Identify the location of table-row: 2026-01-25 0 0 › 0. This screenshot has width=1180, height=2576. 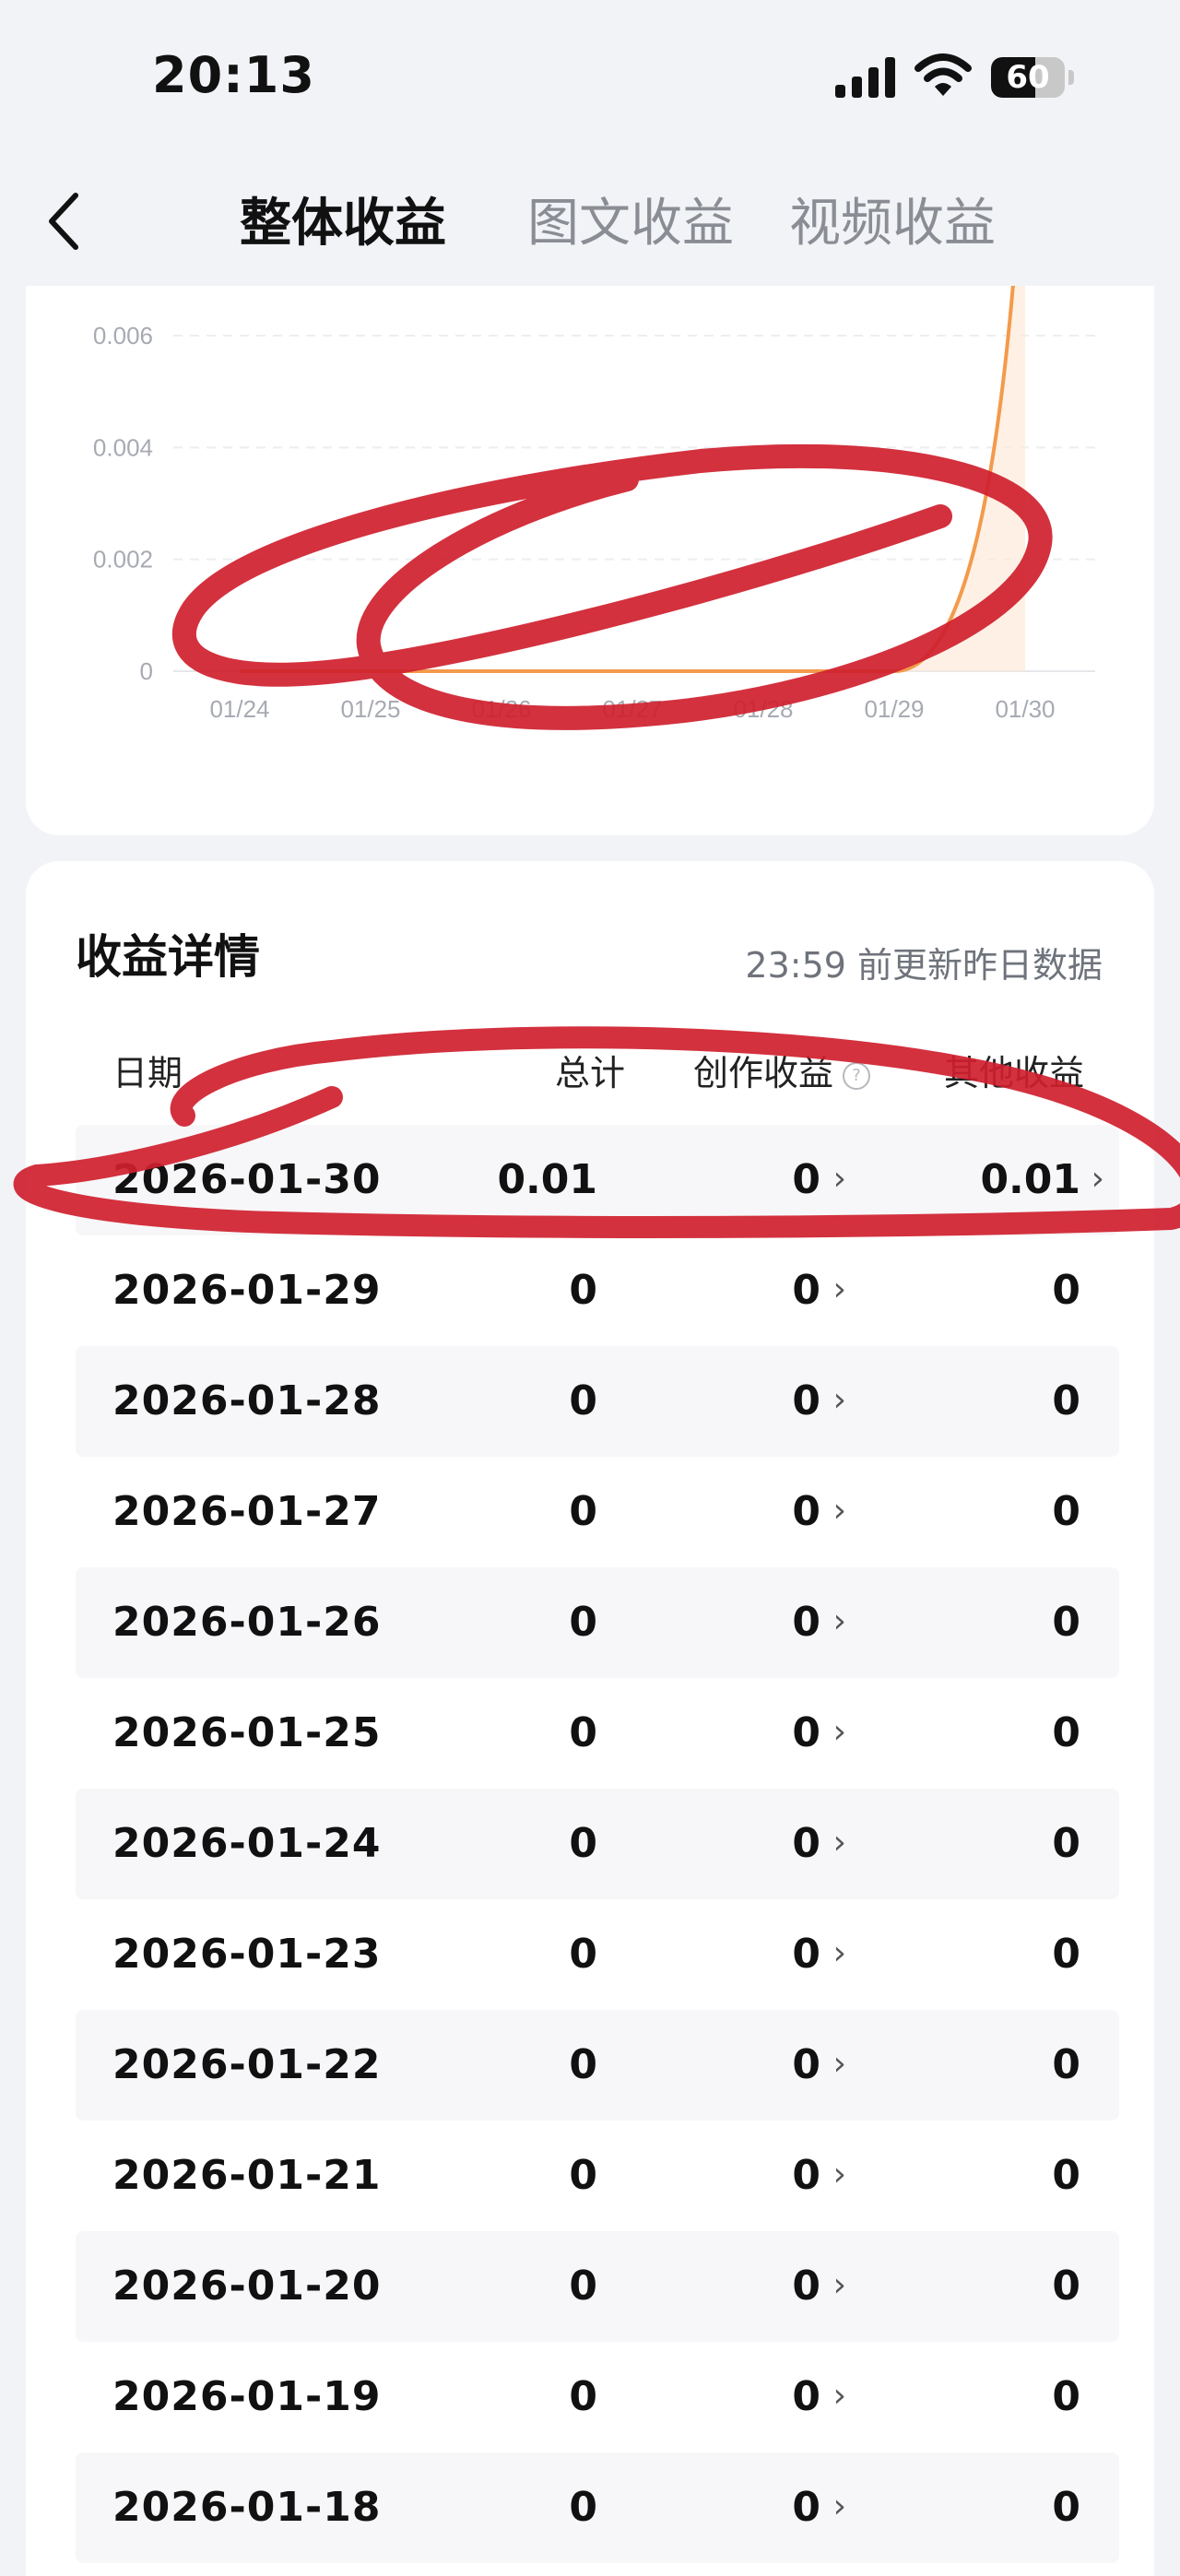
(597, 1733).